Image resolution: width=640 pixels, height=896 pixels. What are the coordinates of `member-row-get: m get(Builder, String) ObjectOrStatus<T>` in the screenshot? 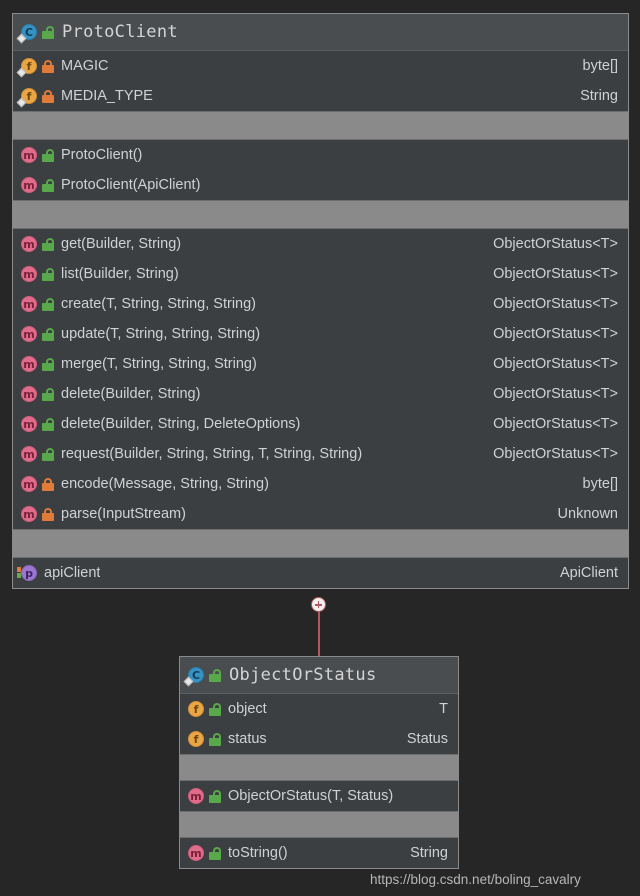 It's located at (320, 244).